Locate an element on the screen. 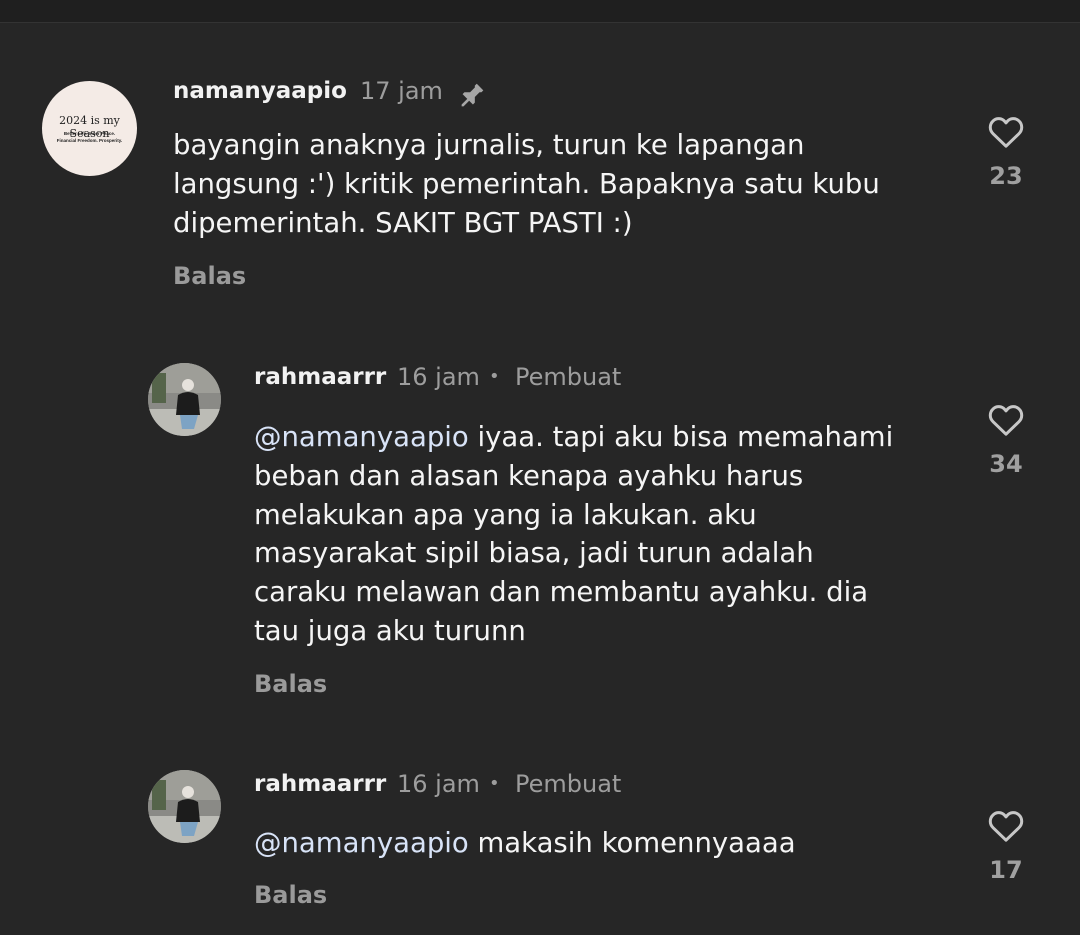  avatar-subtitle: Financial Freedom. Prosperity. is located at coordinates (89, 140).